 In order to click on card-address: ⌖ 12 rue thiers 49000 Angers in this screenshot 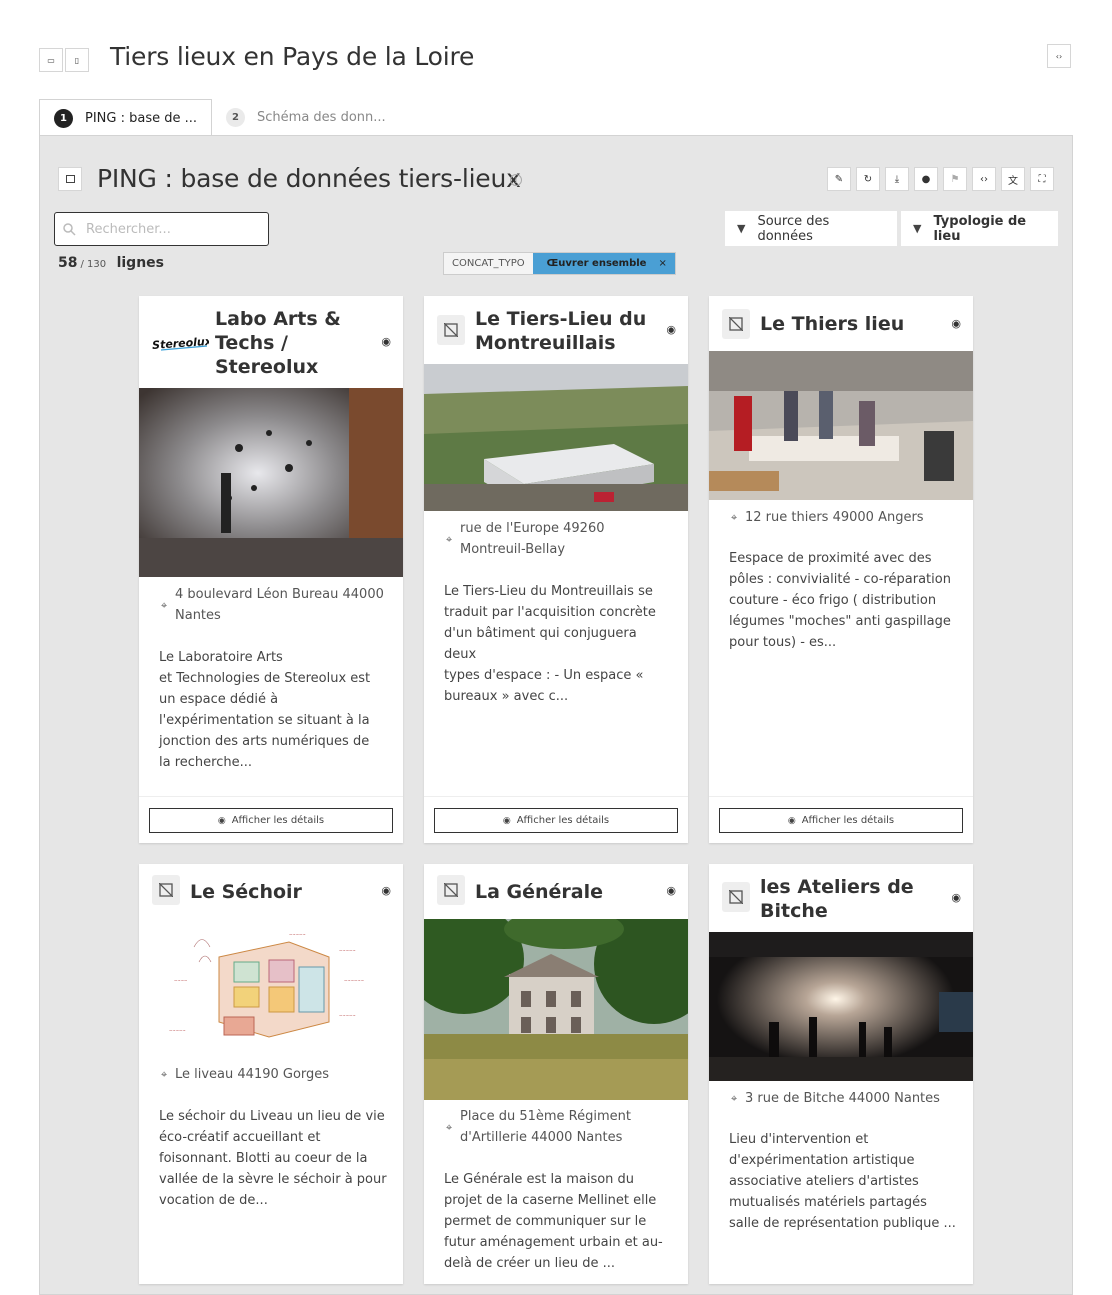, I will do `click(827, 517)`.